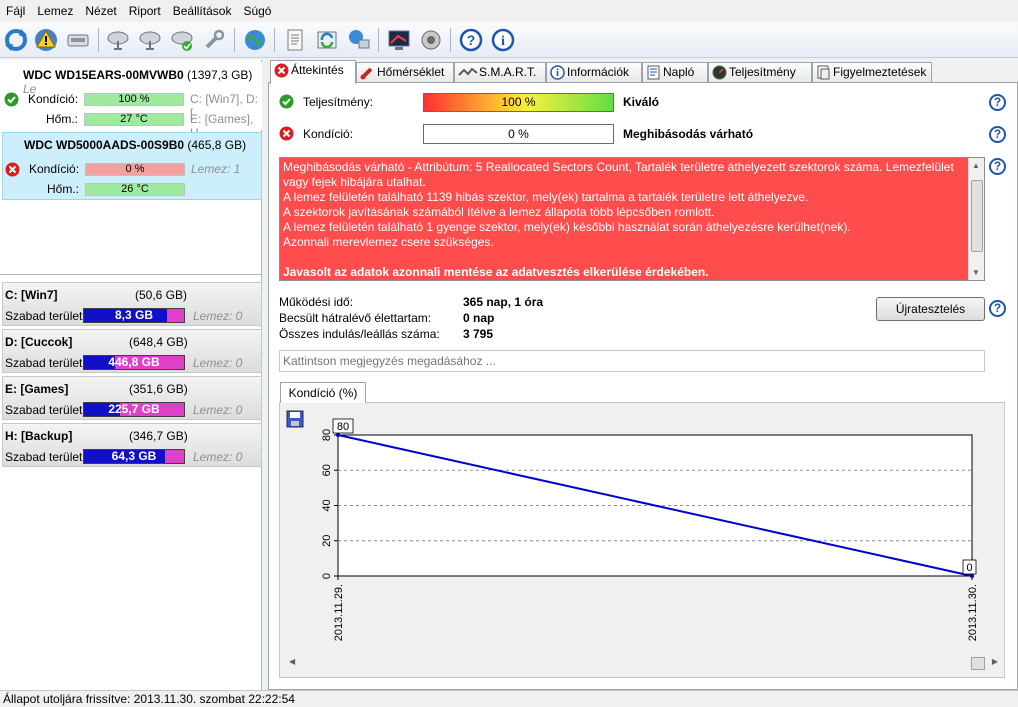 This screenshot has height=707, width=1018. What do you see at coordinates (359, 40) in the screenshot?
I see `network-globe-icon` at bounding box center [359, 40].